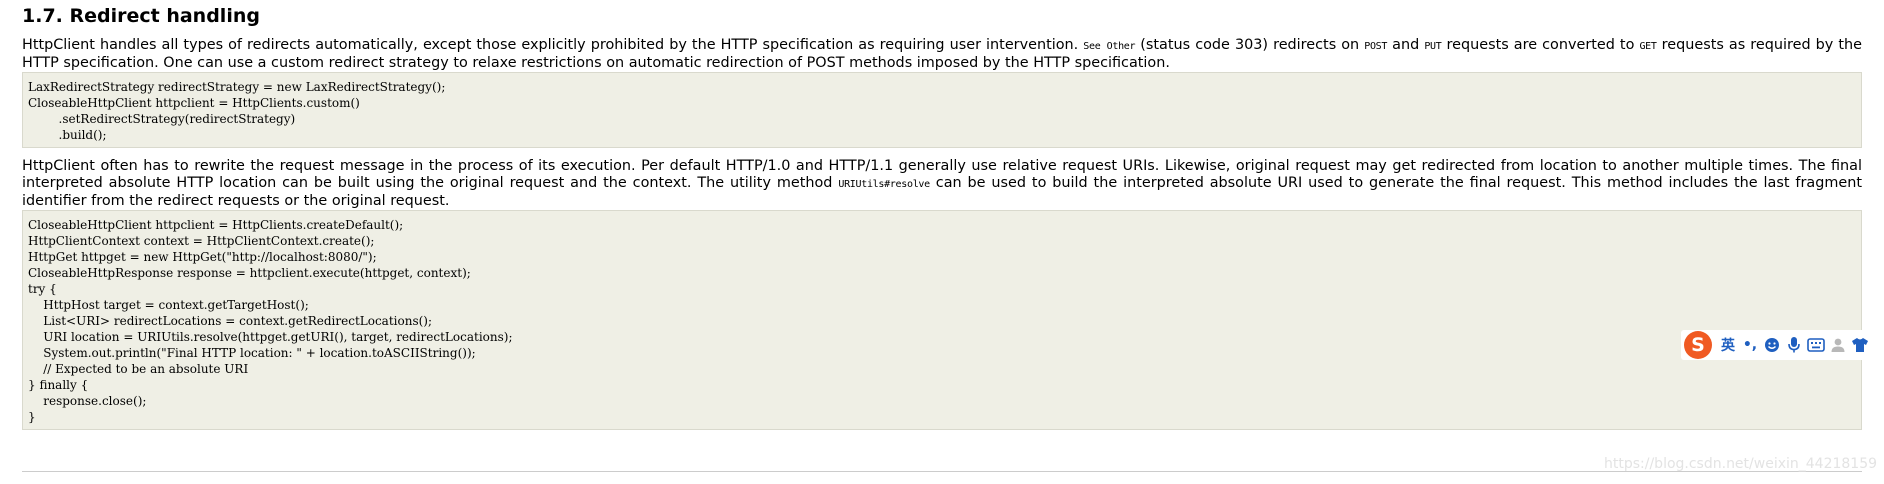  I want to click on para-text: and, so click(1406, 45).